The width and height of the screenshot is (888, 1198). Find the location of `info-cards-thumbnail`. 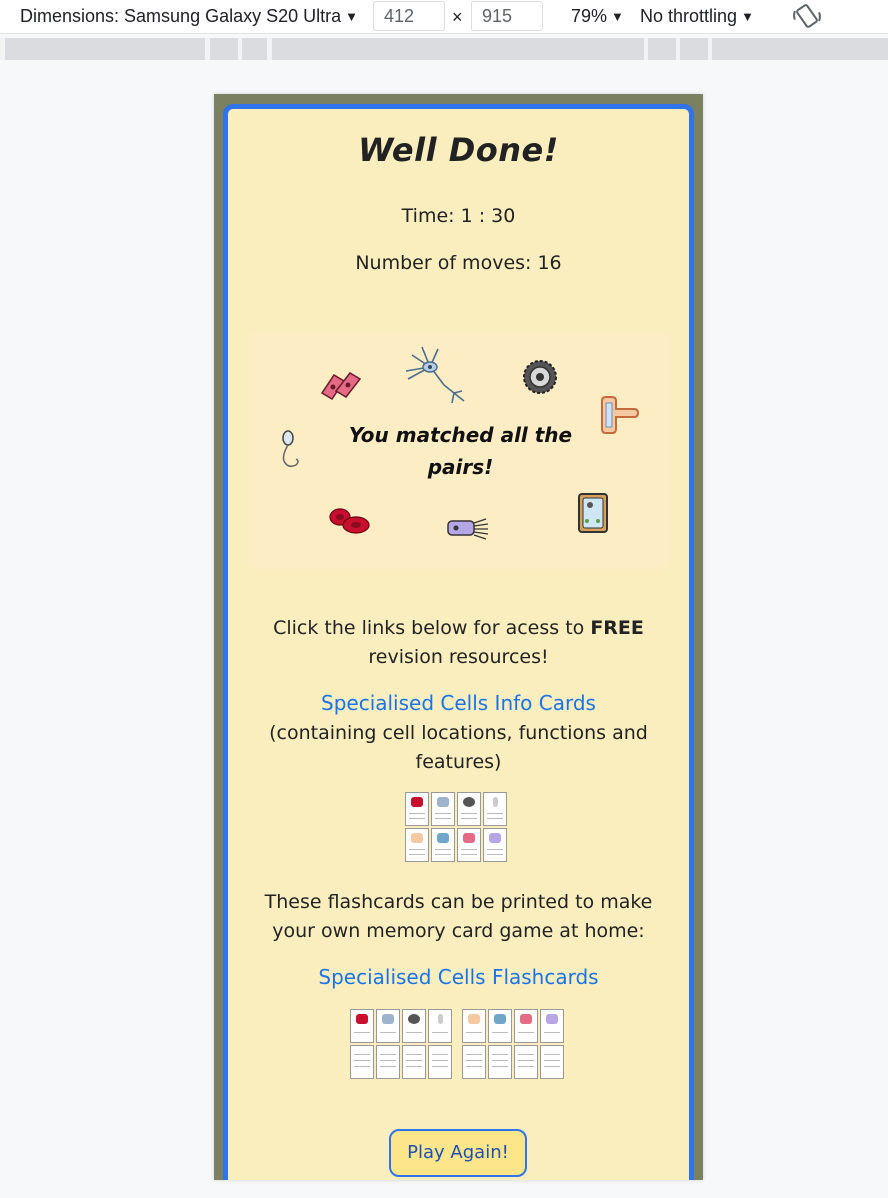

info-cards-thumbnail is located at coordinates (458, 827).